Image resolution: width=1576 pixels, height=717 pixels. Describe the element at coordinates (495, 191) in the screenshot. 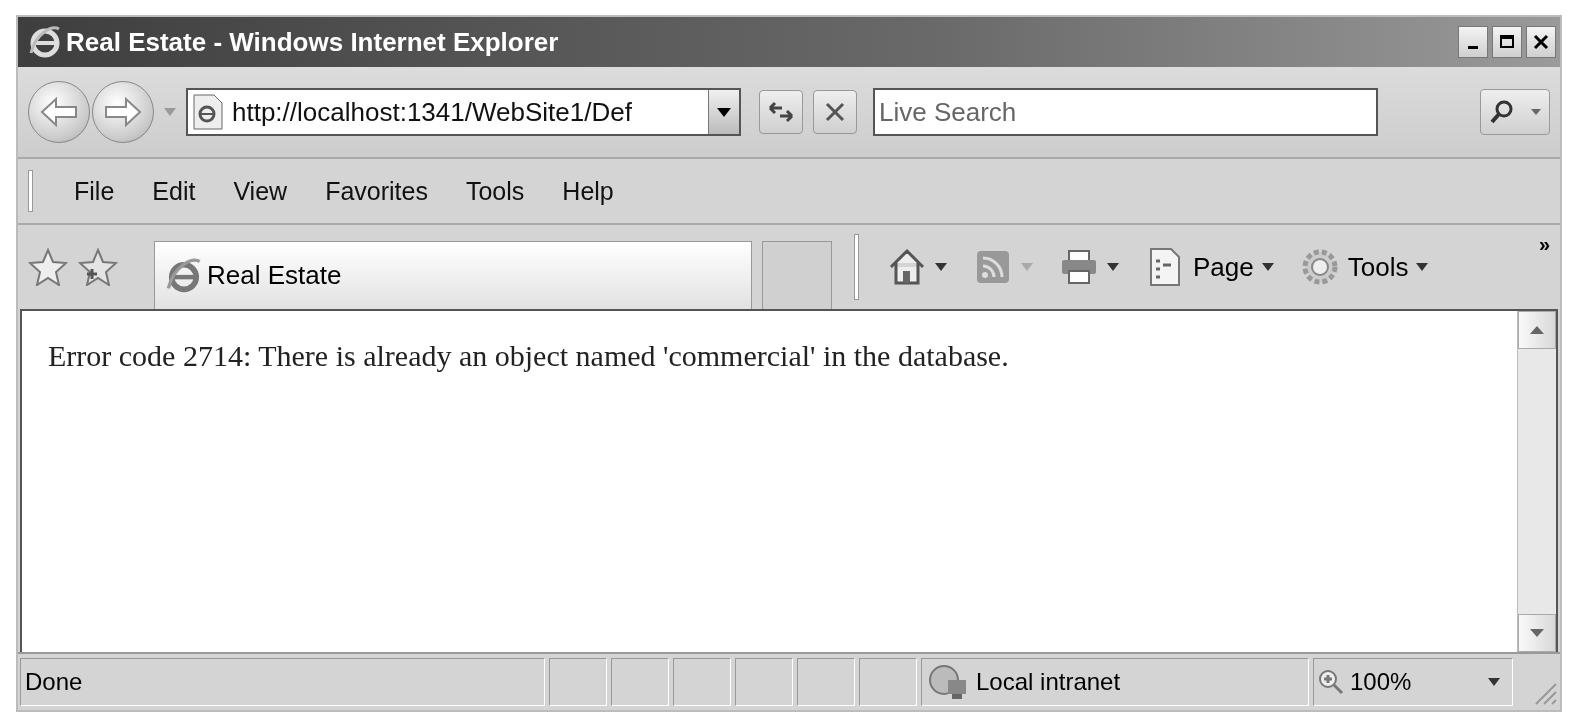

I see `menu-item: Tools` at that location.